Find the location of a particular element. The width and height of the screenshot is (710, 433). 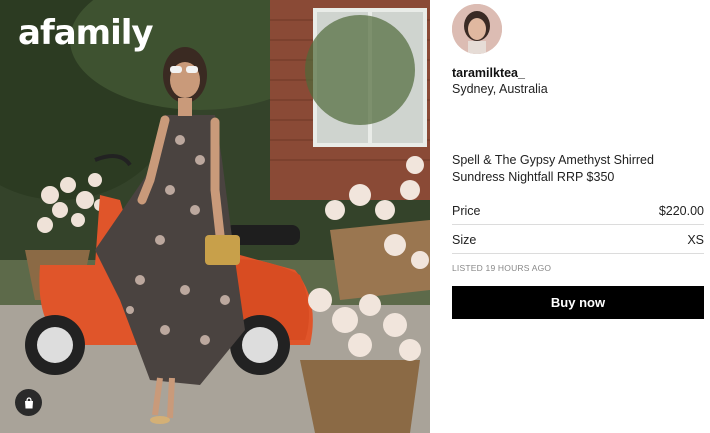

avatar-image is located at coordinates (477, 29).